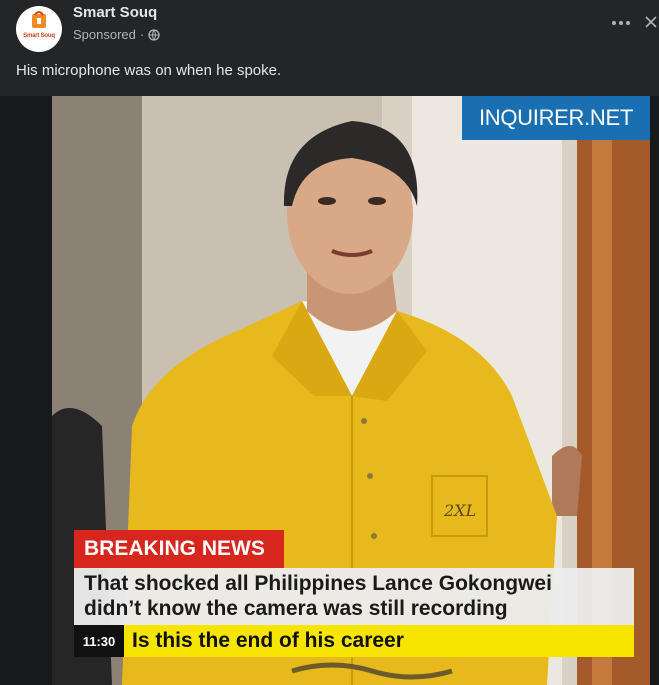 The height and width of the screenshot is (685, 659). What do you see at coordinates (104, 34) in the screenshot?
I see `sponsored-label: Sponsored` at bounding box center [104, 34].